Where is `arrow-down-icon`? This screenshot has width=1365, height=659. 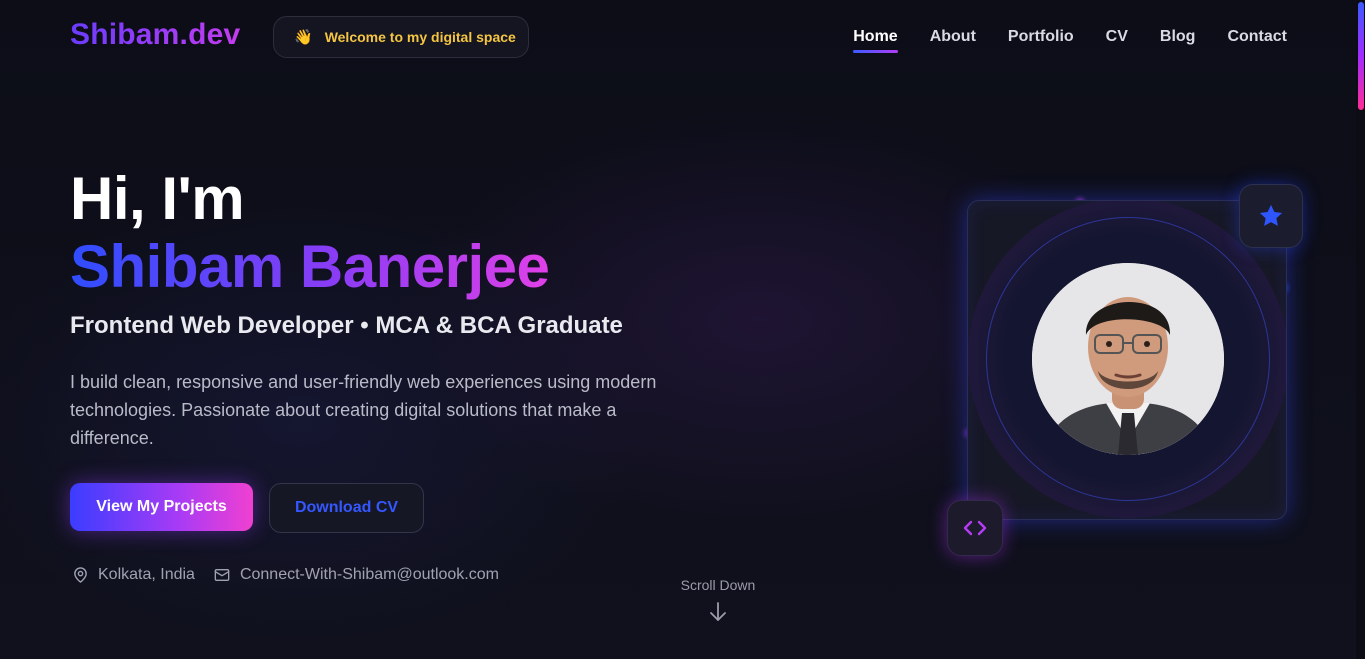 arrow-down-icon is located at coordinates (718, 612).